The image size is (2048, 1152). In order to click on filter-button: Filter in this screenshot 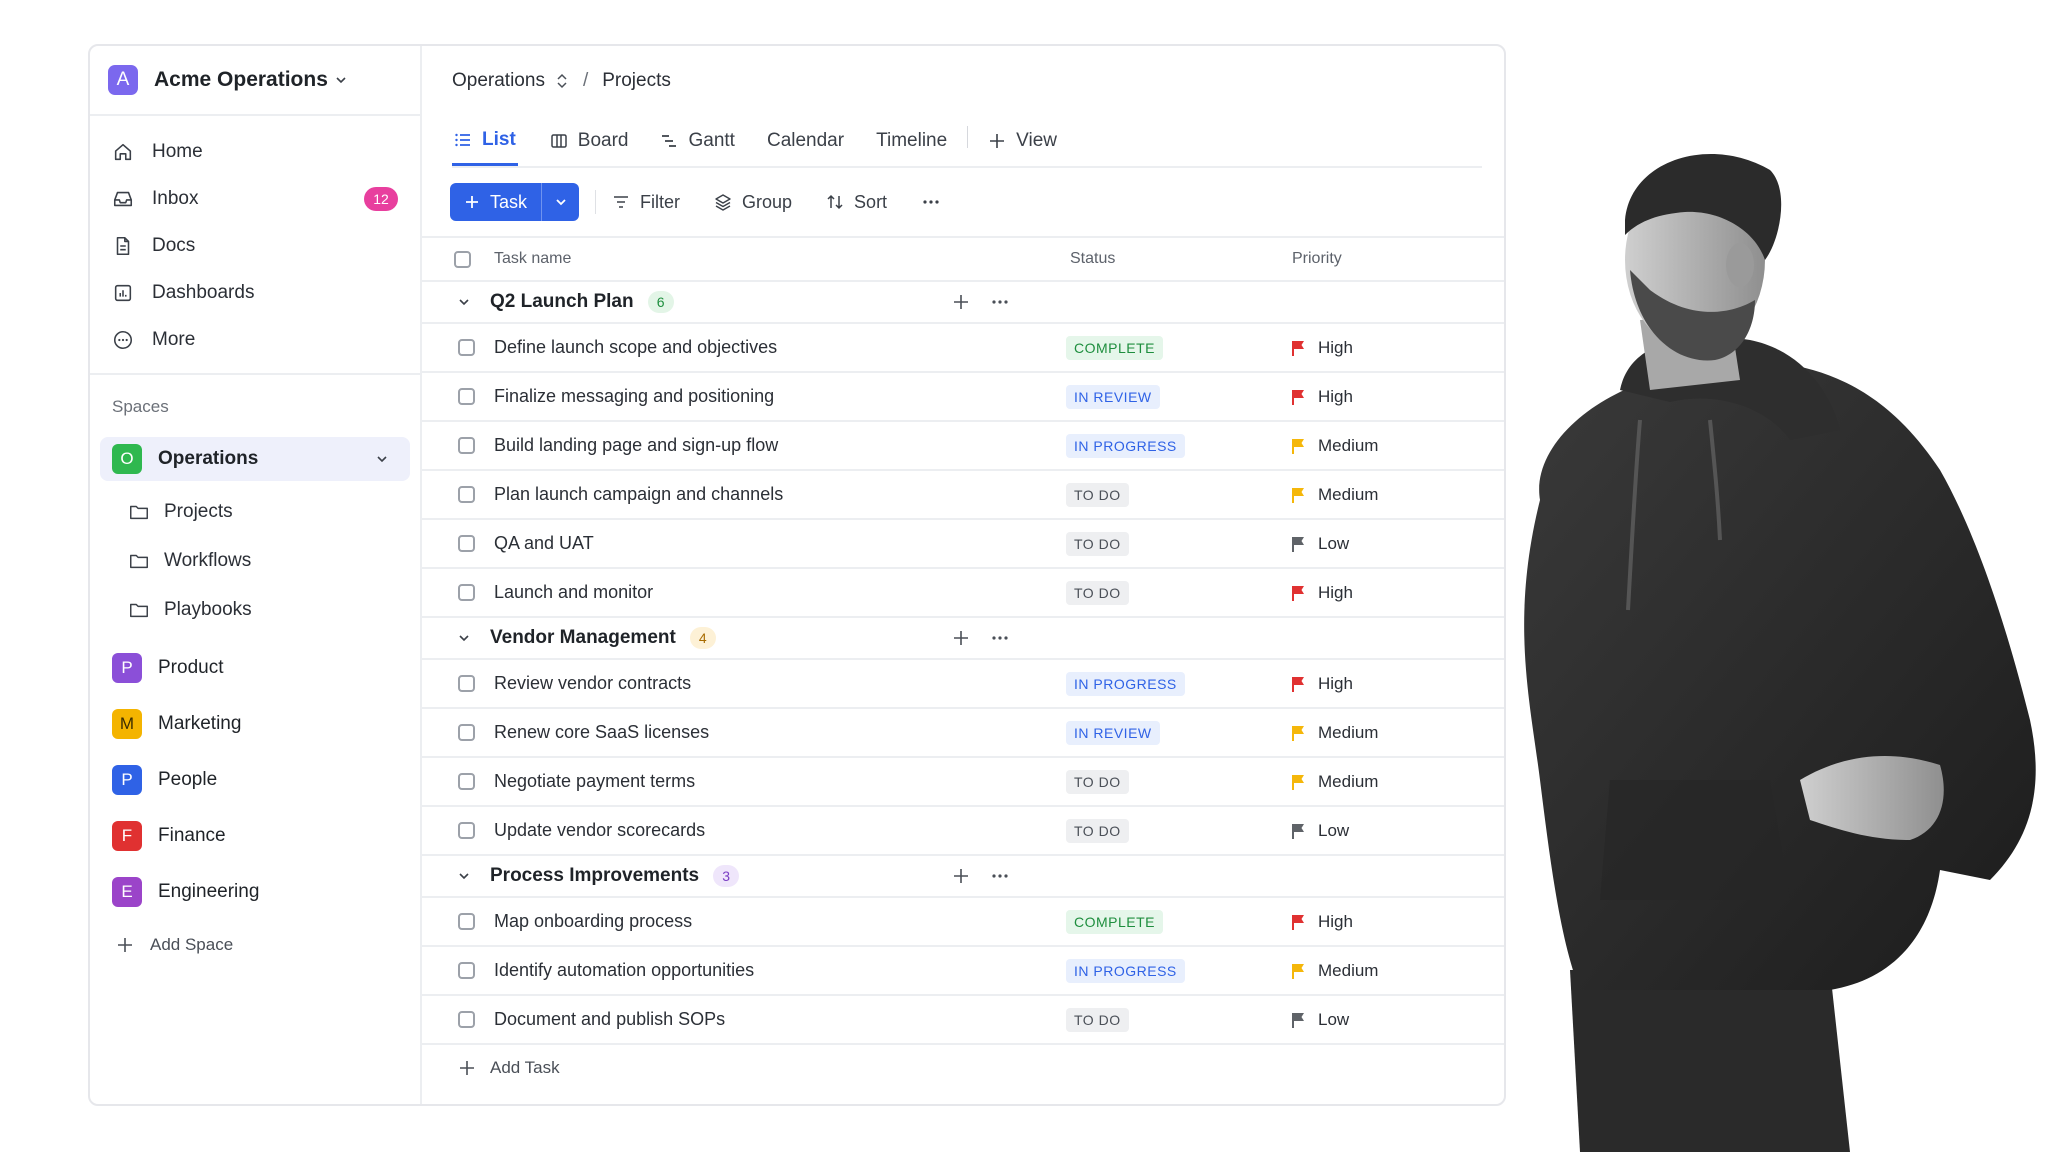, I will do `click(646, 202)`.